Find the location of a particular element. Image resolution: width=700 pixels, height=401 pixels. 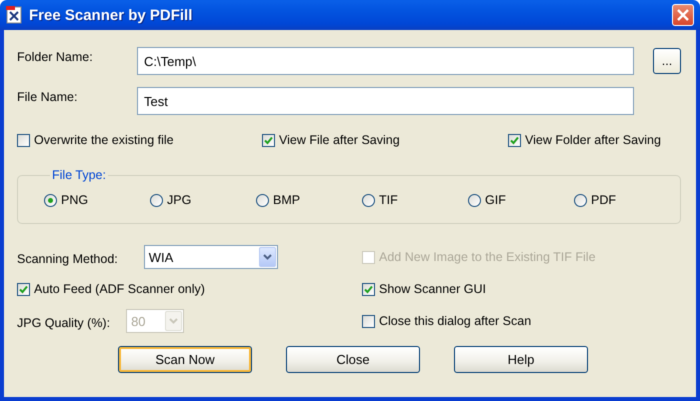

checkbox-label: Close this dialog after Scan is located at coordinates (455, 321).